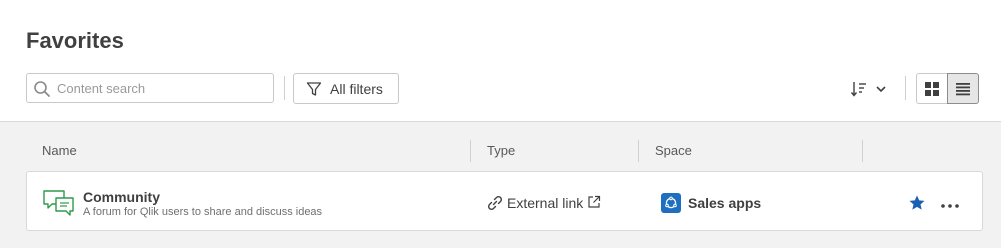 The width and height of the screenshot is (1001, 248). What do you see at coordinates (356, 89) in the screenshot?
I see `all-filters-label: All filters` at bounding box center [356, 89].